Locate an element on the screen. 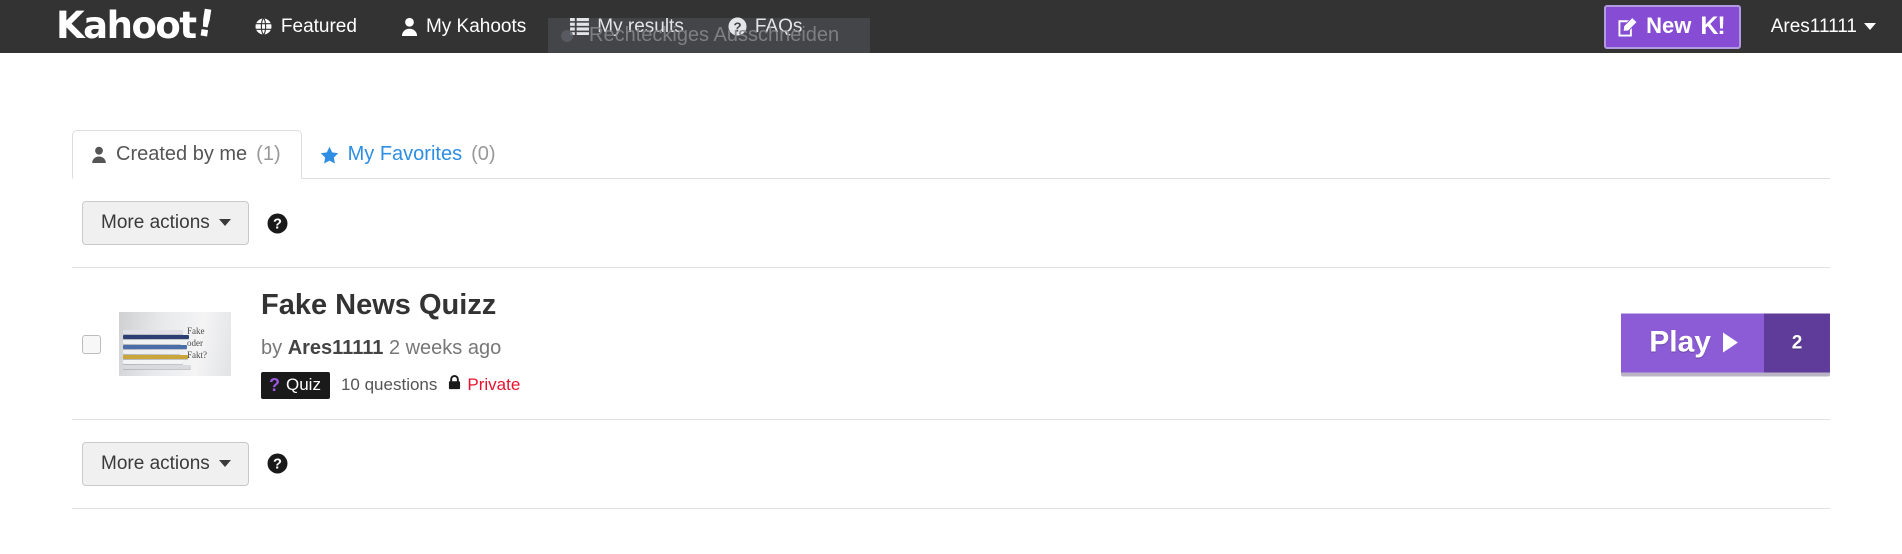 The height and width of the screenshot is (554, 1902). logo-text: Kahoot is located at coordinates (126, 25).